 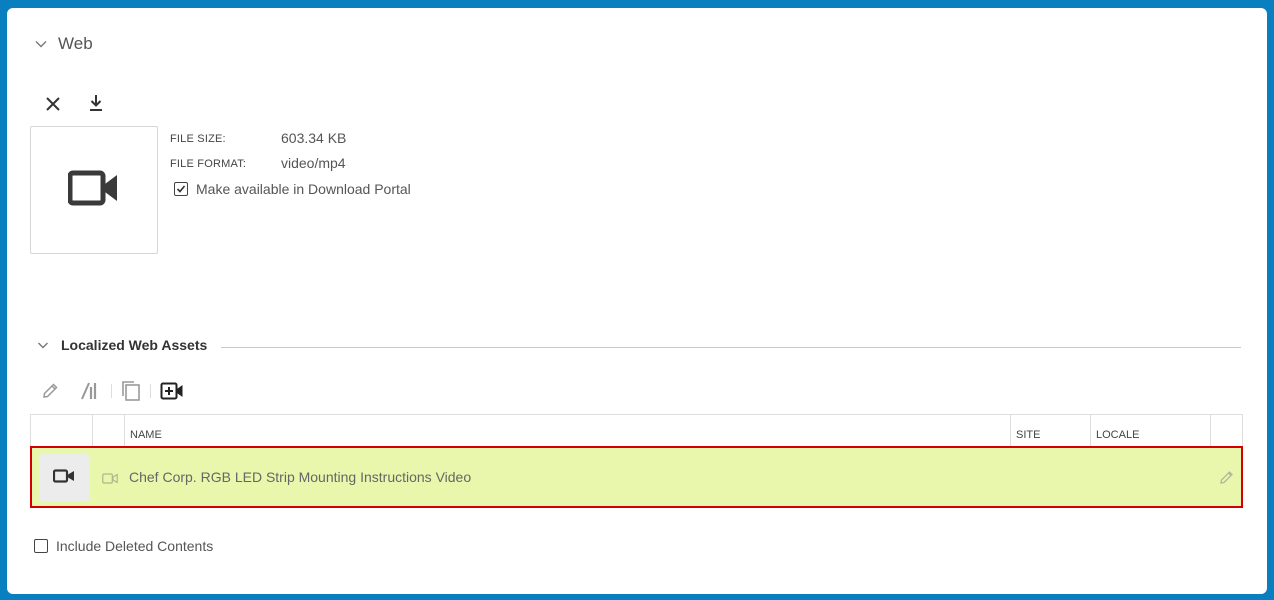 I want to click on row-thumbnail, so click(x=64, y=478).